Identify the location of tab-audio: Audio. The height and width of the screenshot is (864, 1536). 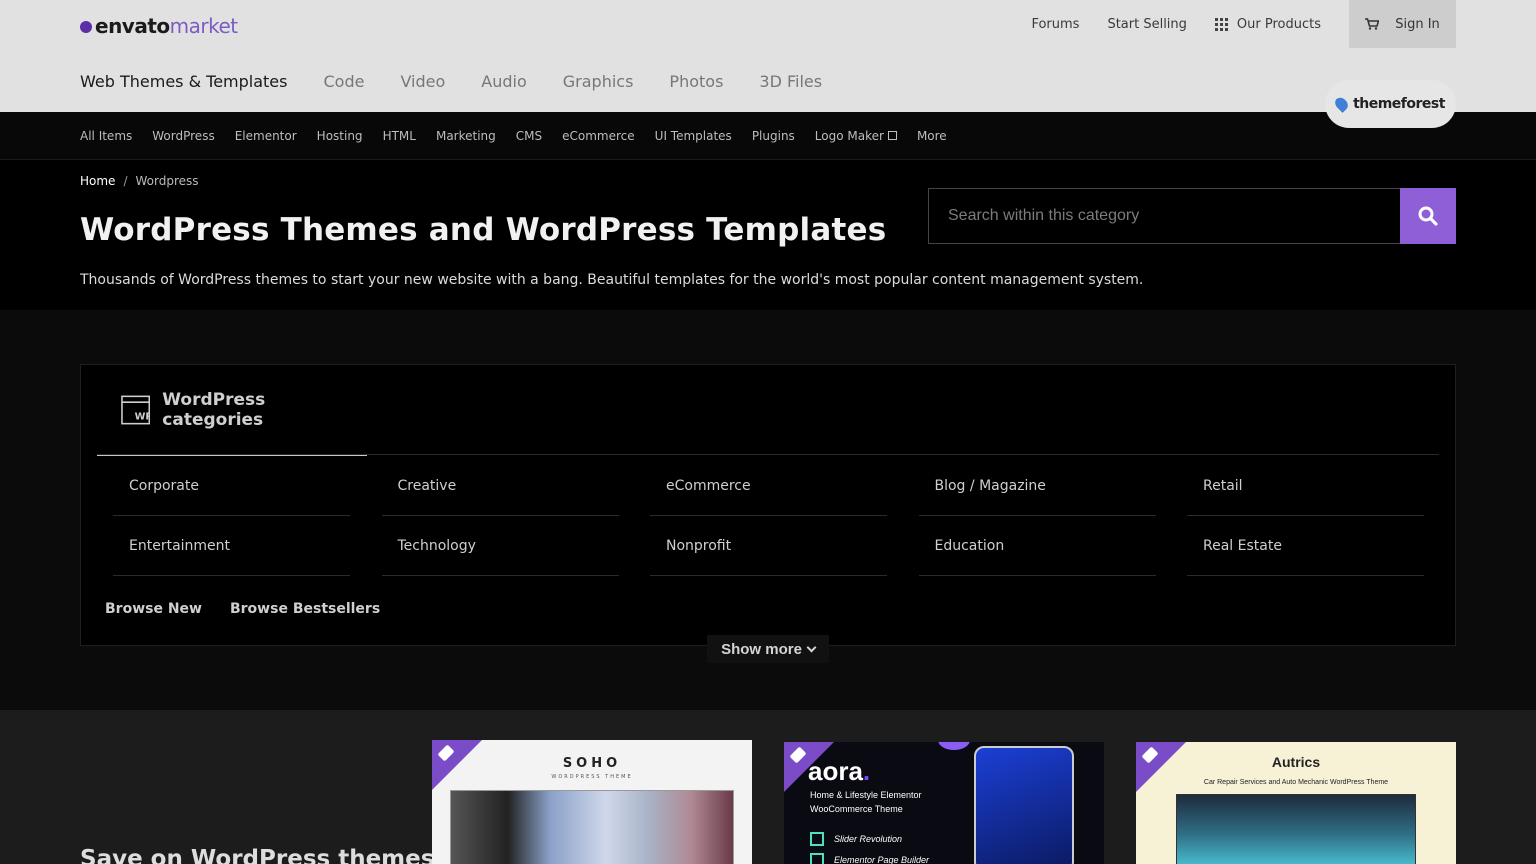
(503, 92).